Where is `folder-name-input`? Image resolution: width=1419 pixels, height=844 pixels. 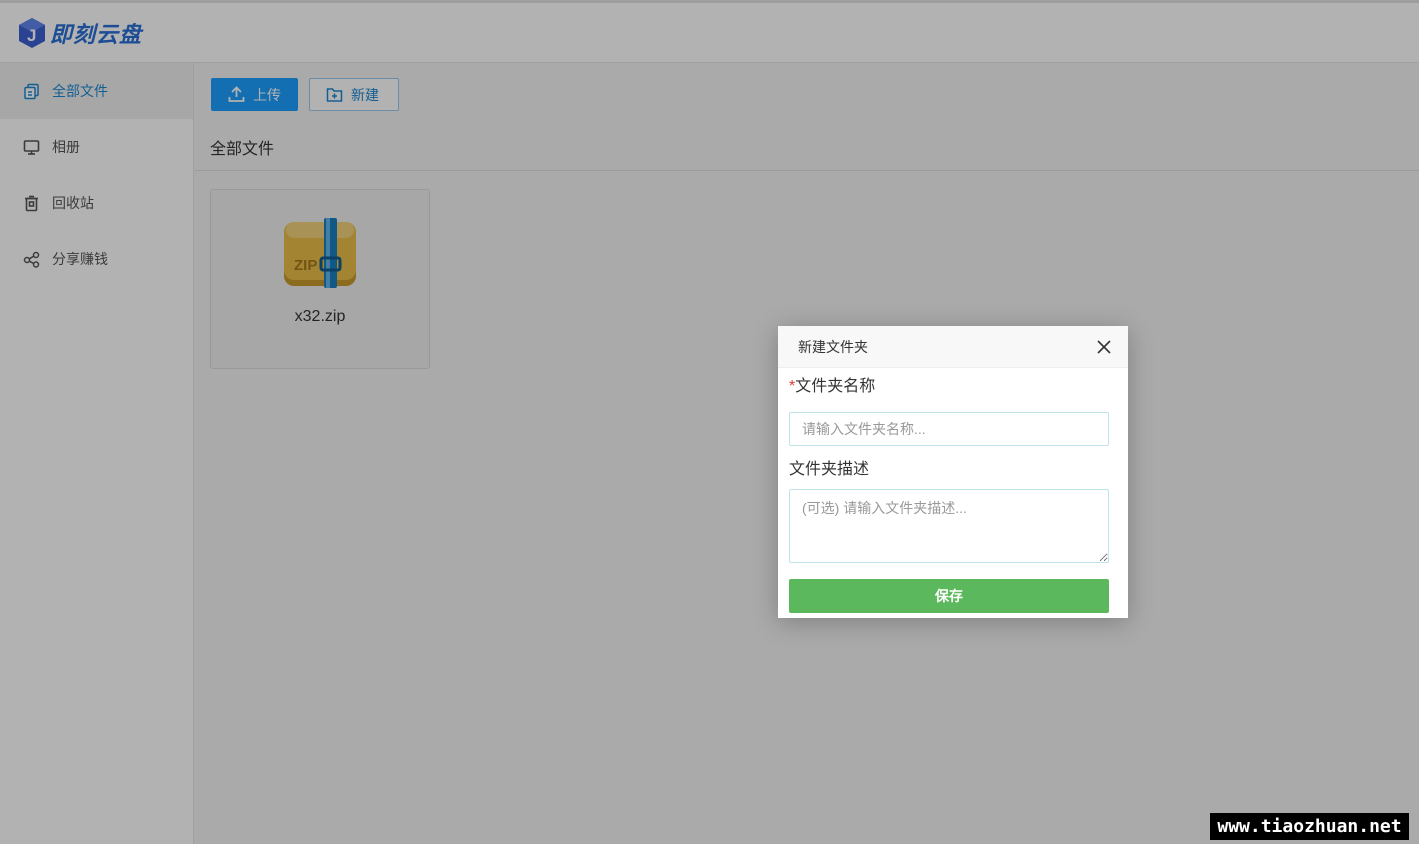
folder-name-input is located at coordinates (949, 429).